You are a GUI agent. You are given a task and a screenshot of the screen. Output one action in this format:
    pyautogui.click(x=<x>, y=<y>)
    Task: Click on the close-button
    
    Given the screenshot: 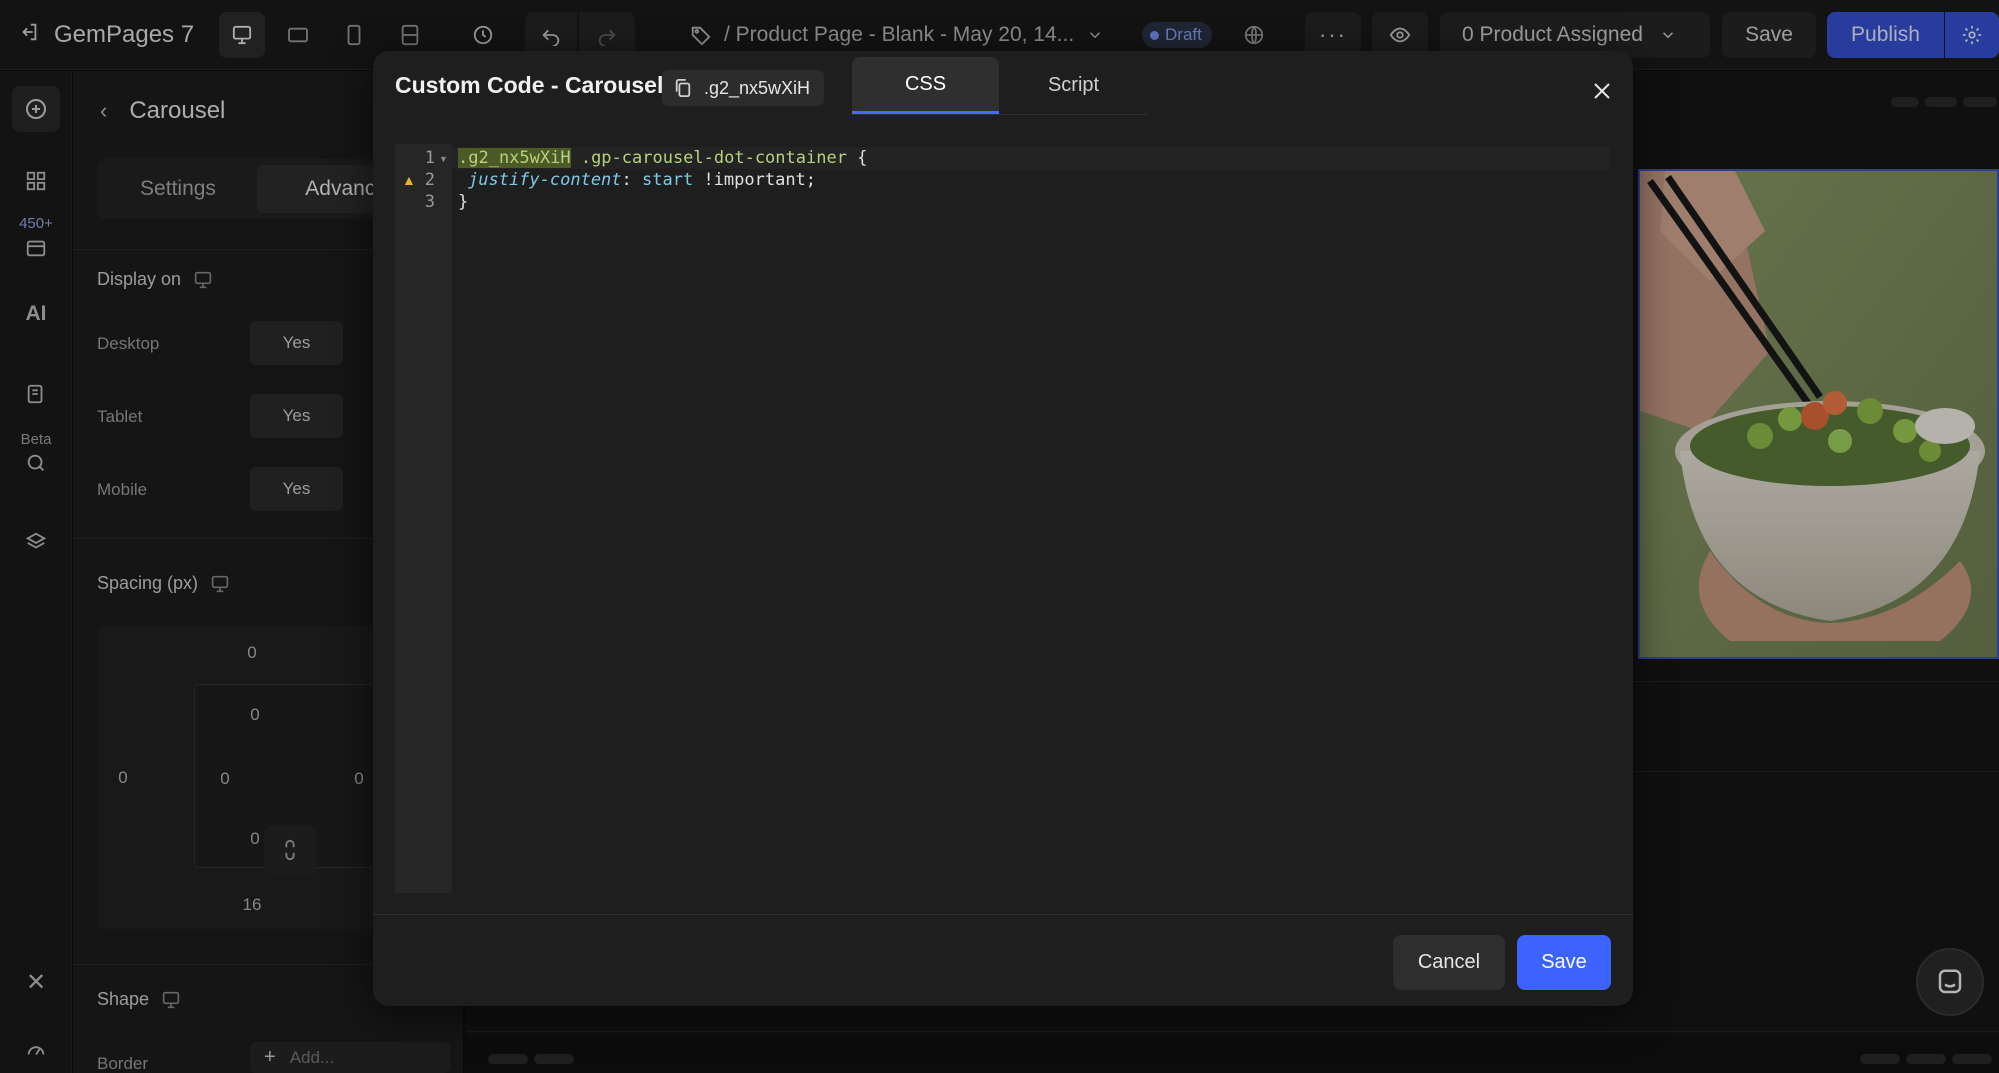 What is the action you would take?
    pyautogui.click(x=1602, y=91)
    